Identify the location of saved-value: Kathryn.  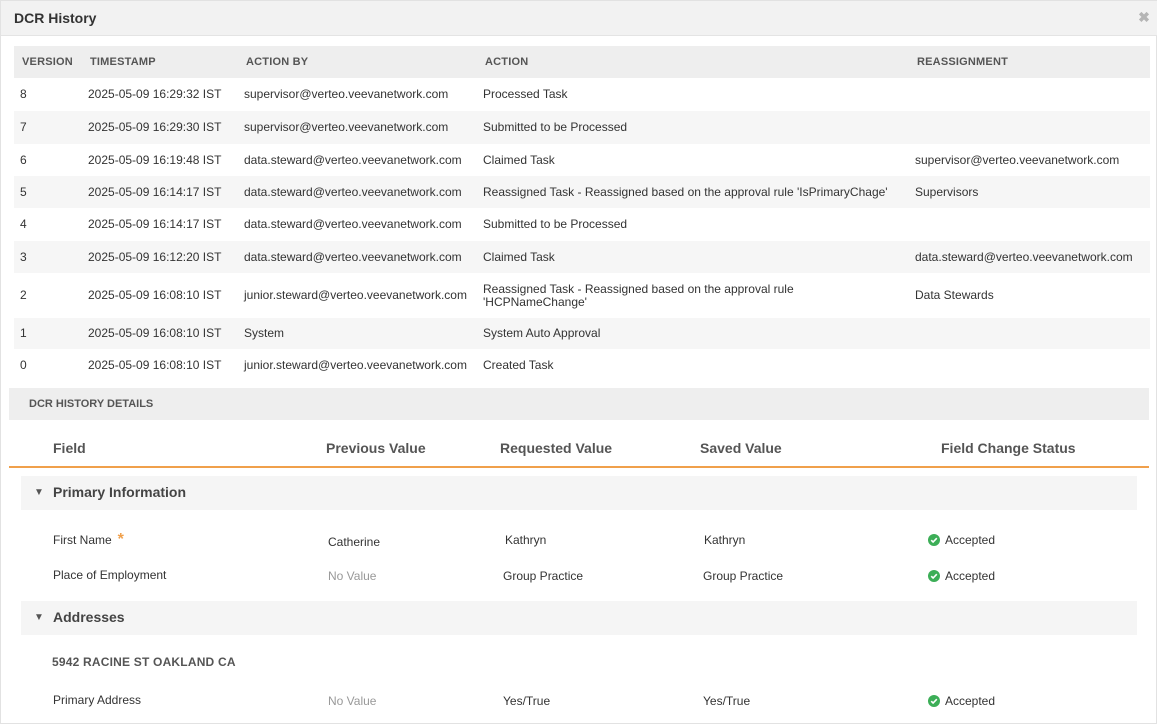
(725, 540).